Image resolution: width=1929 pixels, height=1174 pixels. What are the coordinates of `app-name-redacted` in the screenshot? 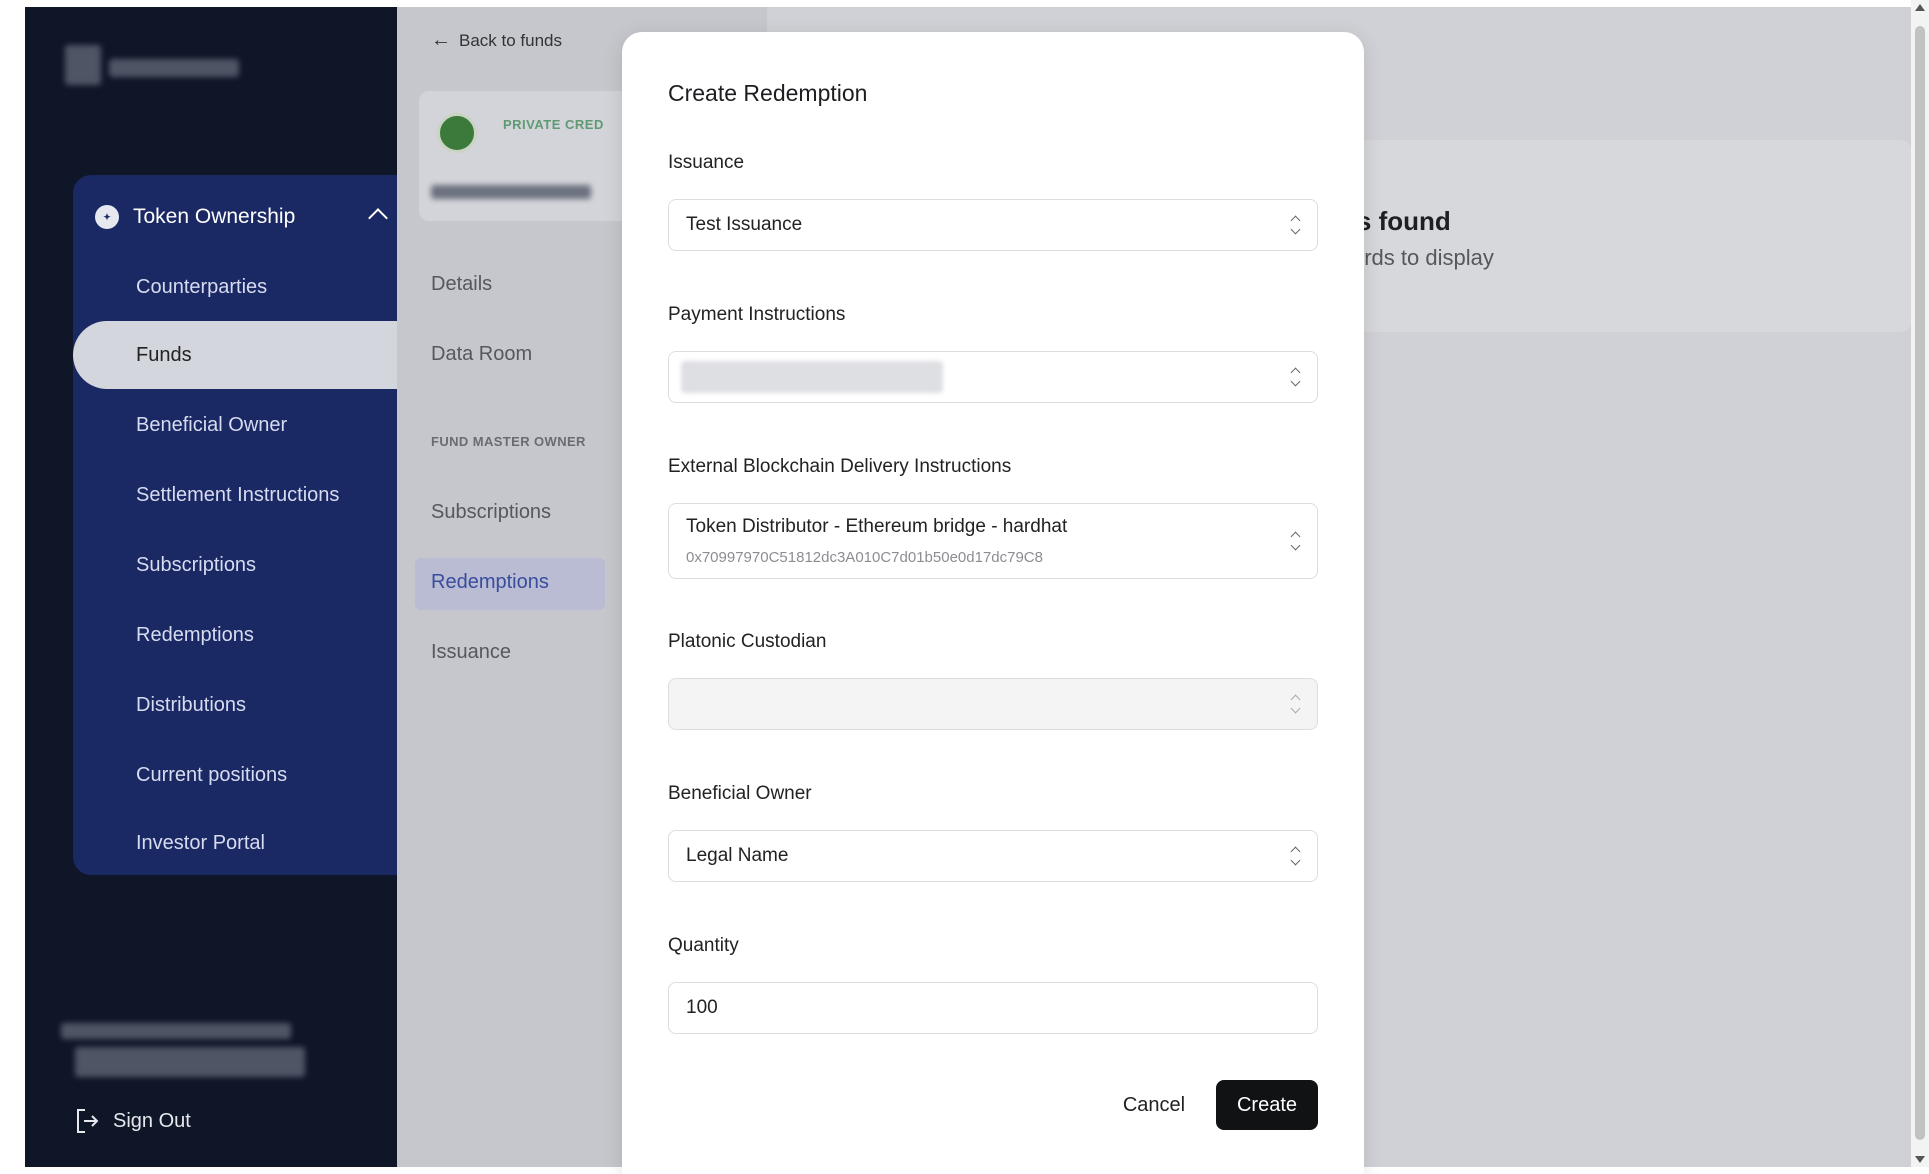 It's located at (174, 68).